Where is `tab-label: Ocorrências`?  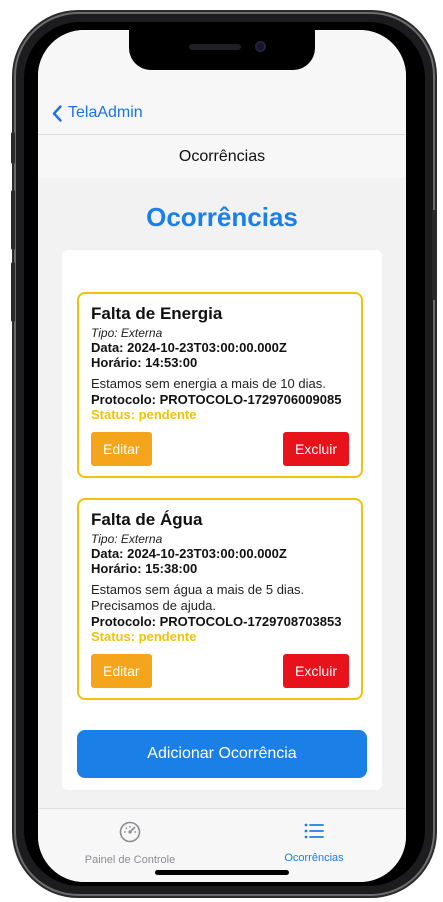 tab-label: Ocorrências is located at coordinates (314, 858).